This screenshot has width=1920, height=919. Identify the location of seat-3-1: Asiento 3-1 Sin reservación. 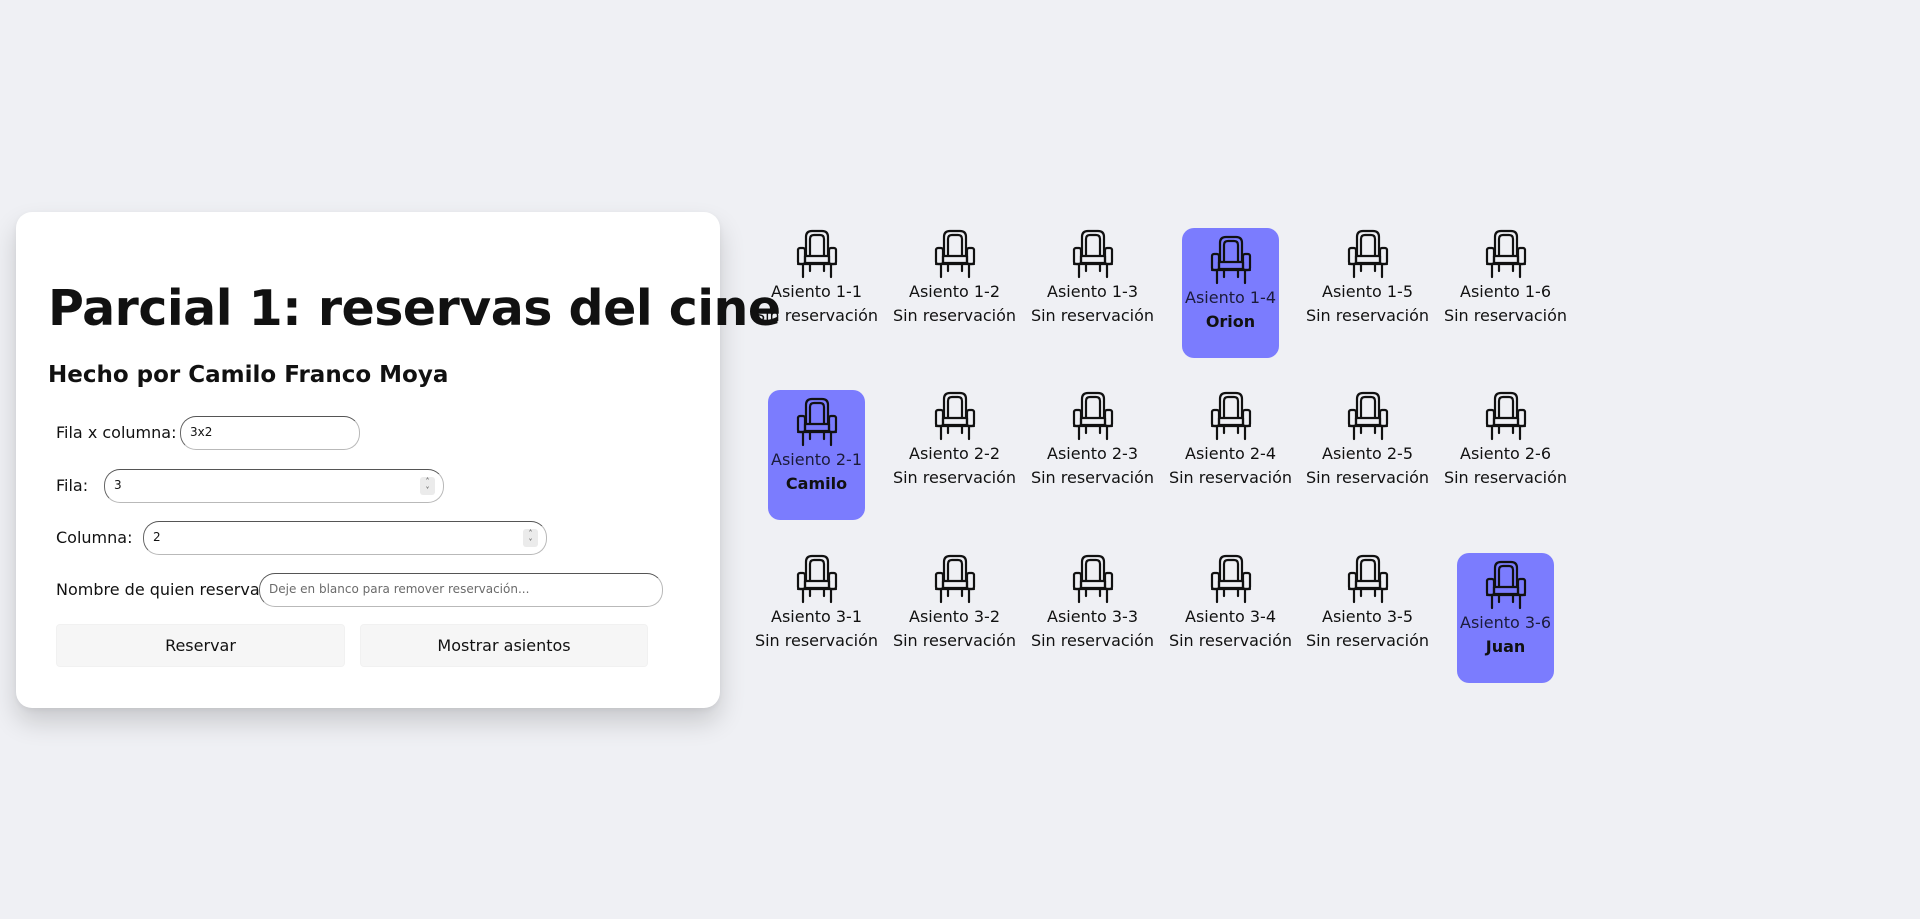
(816, 618).